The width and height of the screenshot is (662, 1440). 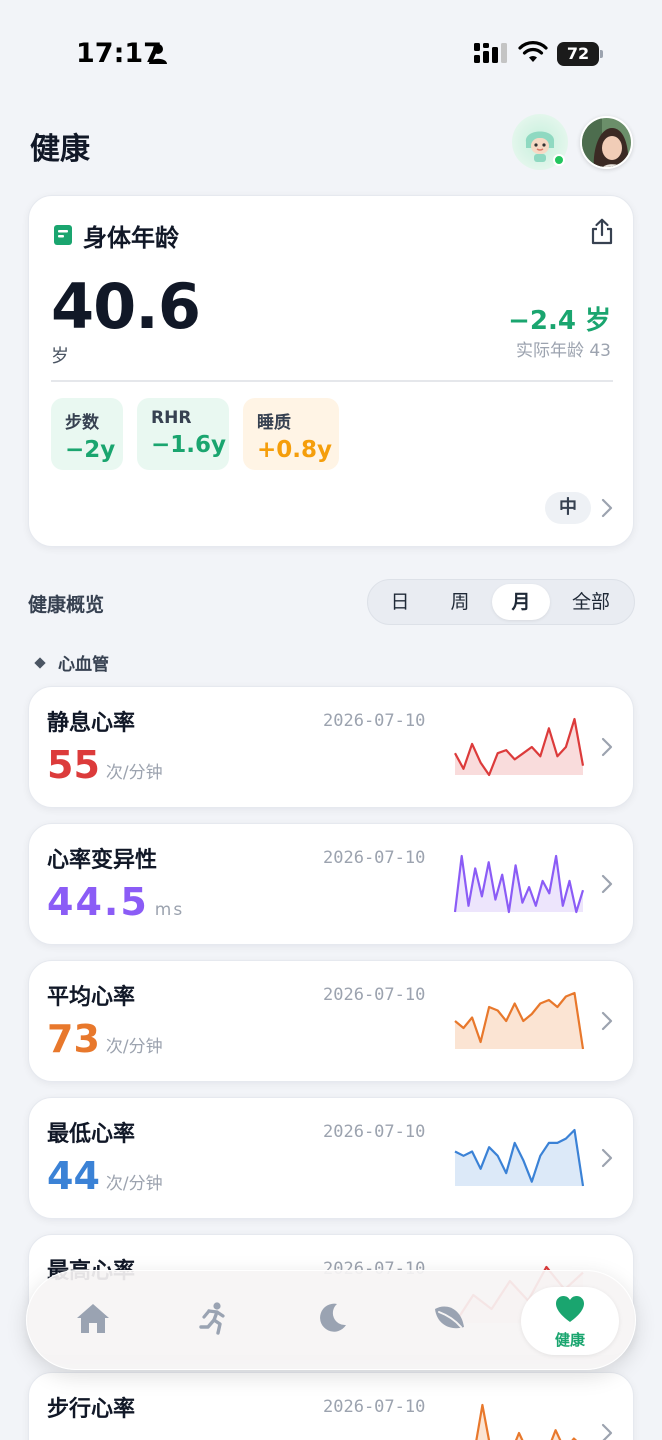 I want to click on bottom-nav: 健康, so click(x=331, y=1320).